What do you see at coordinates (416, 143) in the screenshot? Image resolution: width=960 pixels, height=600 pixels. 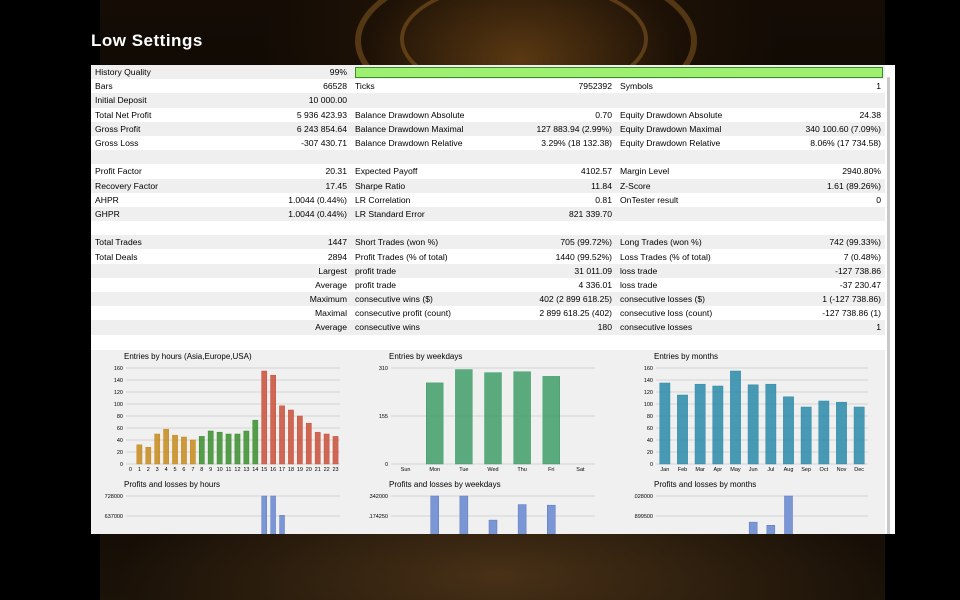 I see `stat-label: Balance Drawdown Relative` at bounding box center [416, 143].